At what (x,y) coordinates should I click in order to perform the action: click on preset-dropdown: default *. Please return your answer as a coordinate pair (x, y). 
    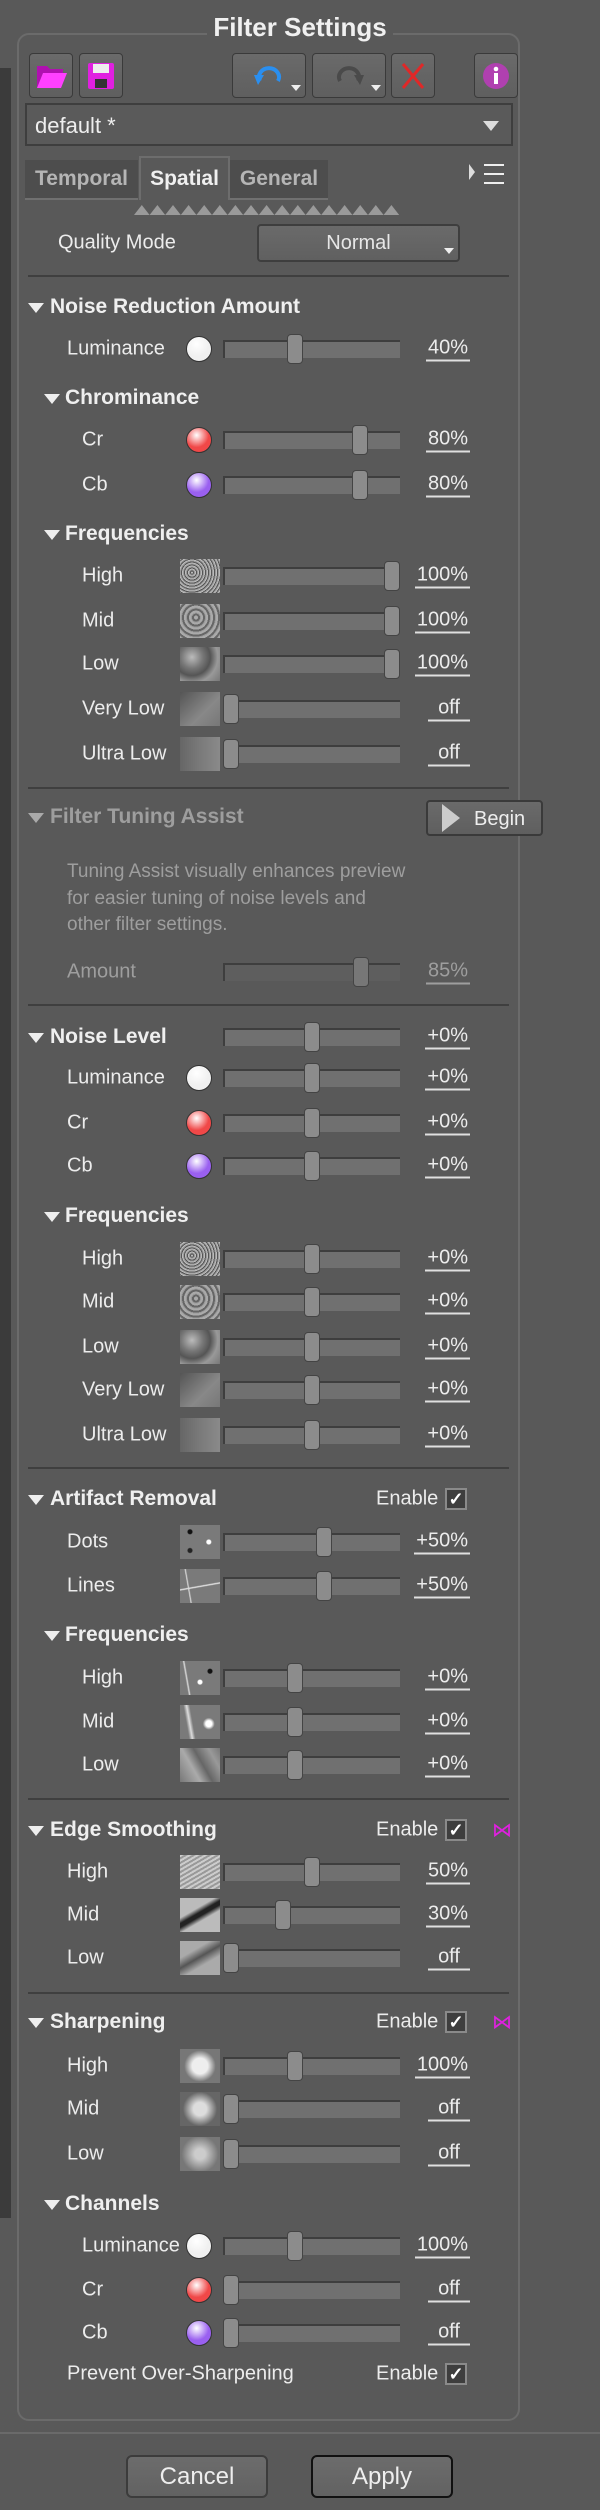
    Looking at the image, I should click on (269, 124).